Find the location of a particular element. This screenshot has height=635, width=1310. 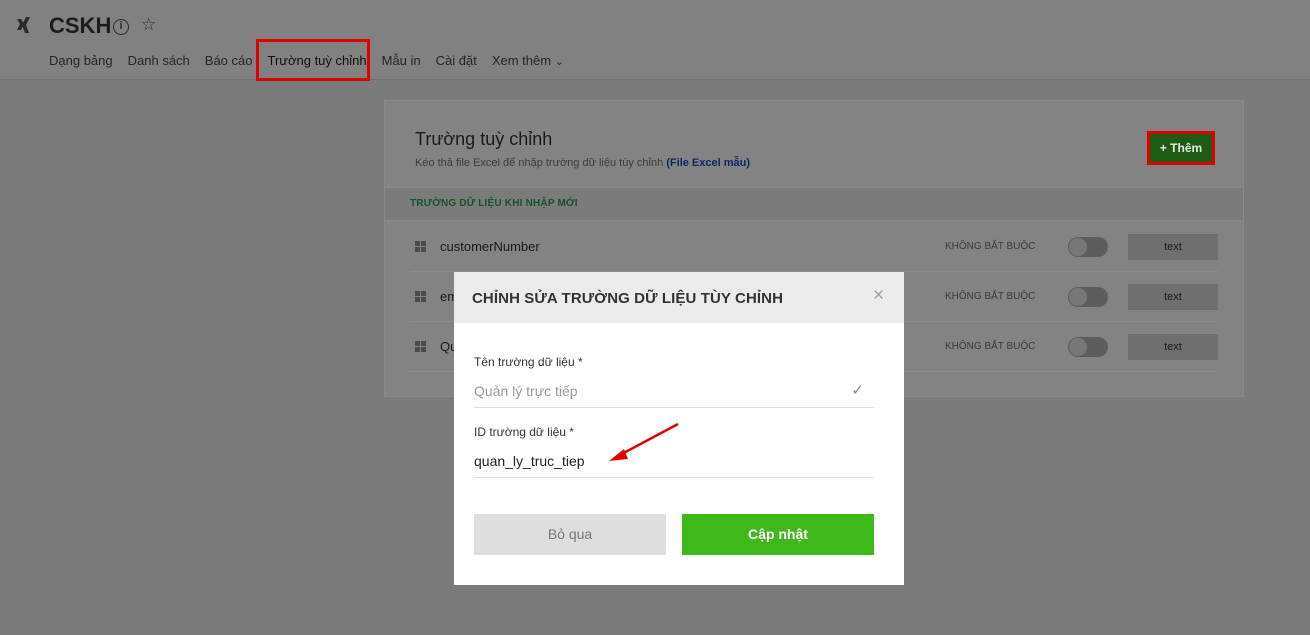

tab-more-label: Xem thêm is located at coordinates (521, 60).